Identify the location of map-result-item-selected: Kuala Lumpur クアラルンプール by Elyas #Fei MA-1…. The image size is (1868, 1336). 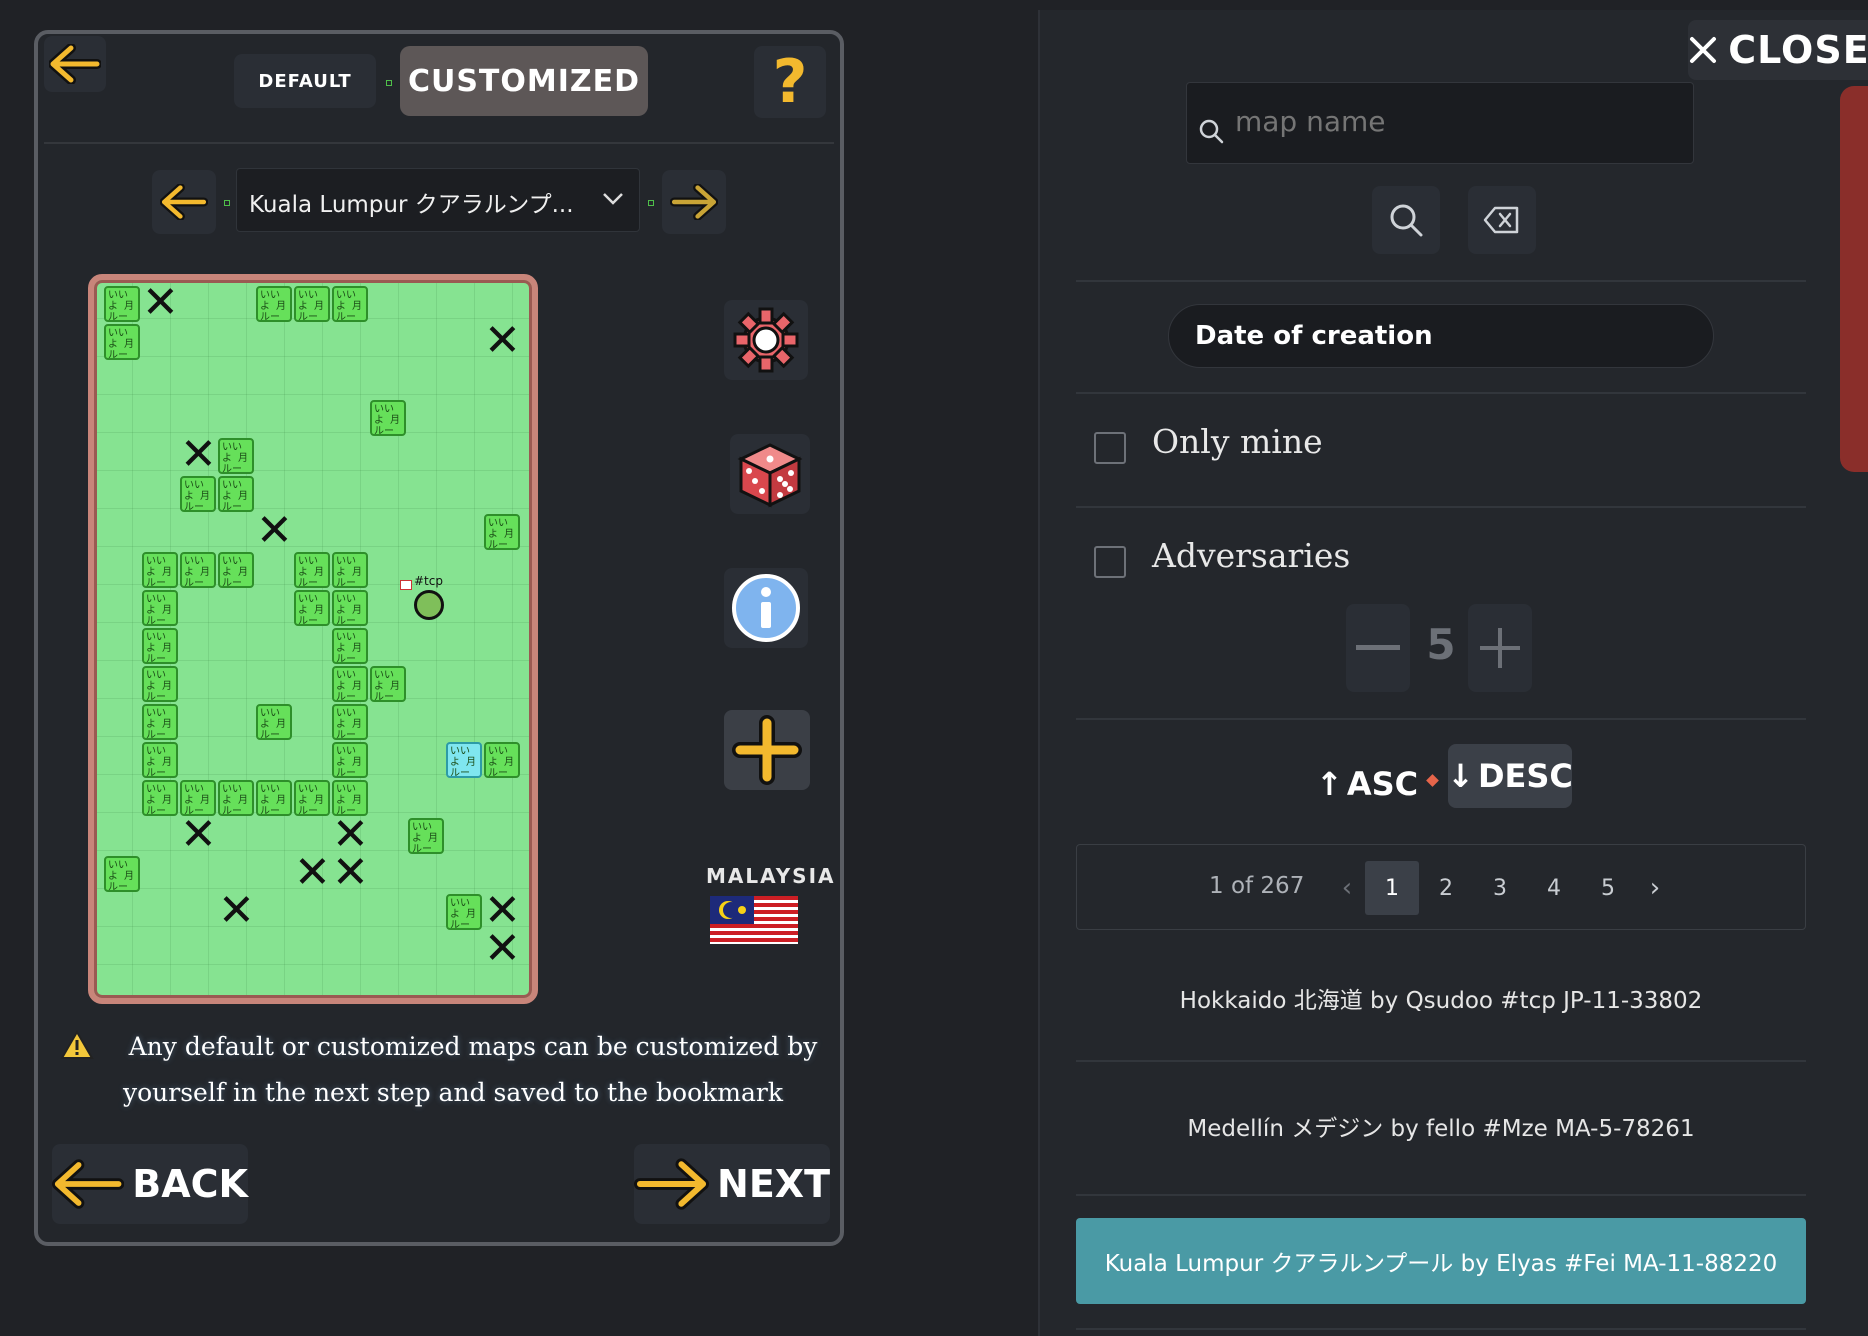
(1441, 1261).